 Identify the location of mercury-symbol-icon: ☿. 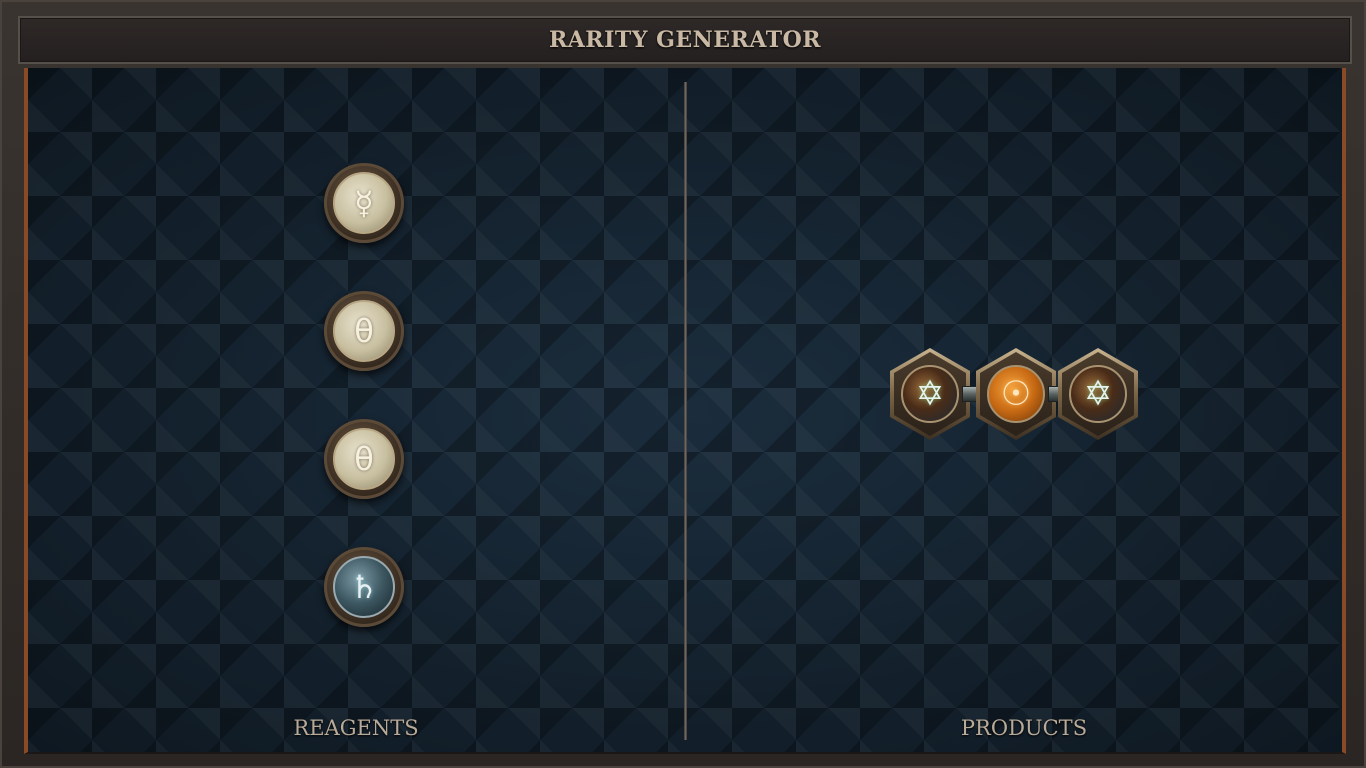
(364, 203).